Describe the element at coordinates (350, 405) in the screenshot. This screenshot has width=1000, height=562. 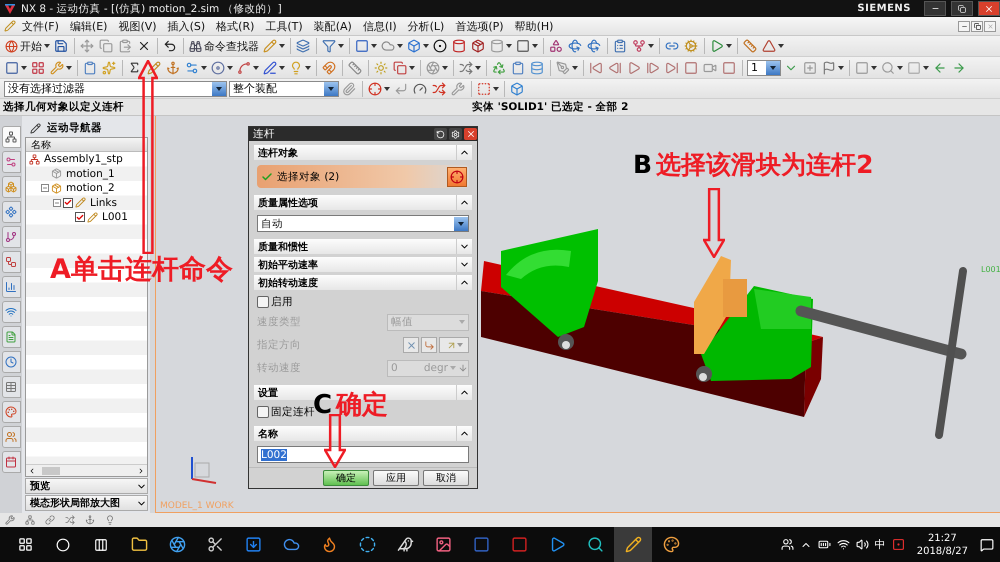
I see `annotation-text: C确定` at that location.